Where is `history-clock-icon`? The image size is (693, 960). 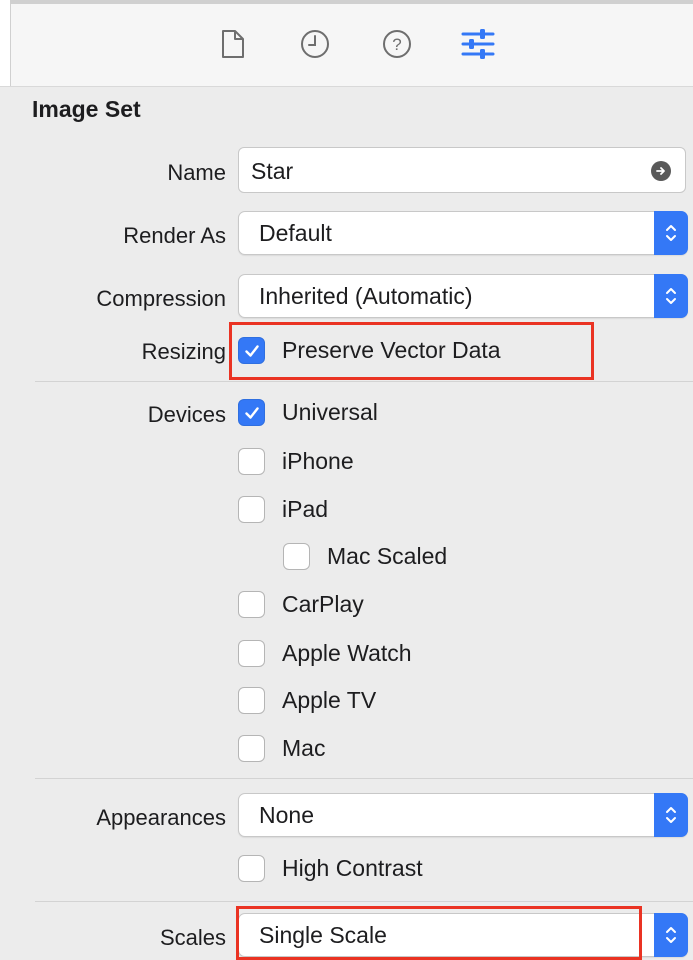 history-clock-icon is located at coordinates (315, 44).